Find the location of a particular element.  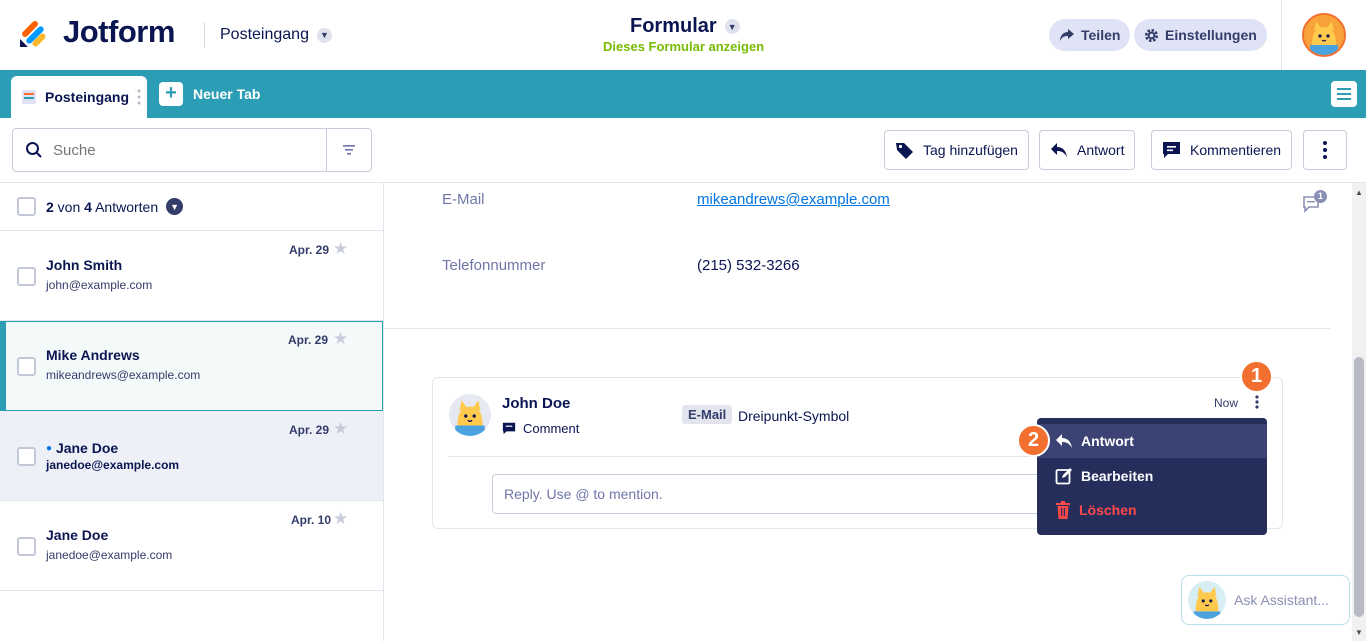

menu-item-reply: Antwort is located at coordinates (1152, 441).